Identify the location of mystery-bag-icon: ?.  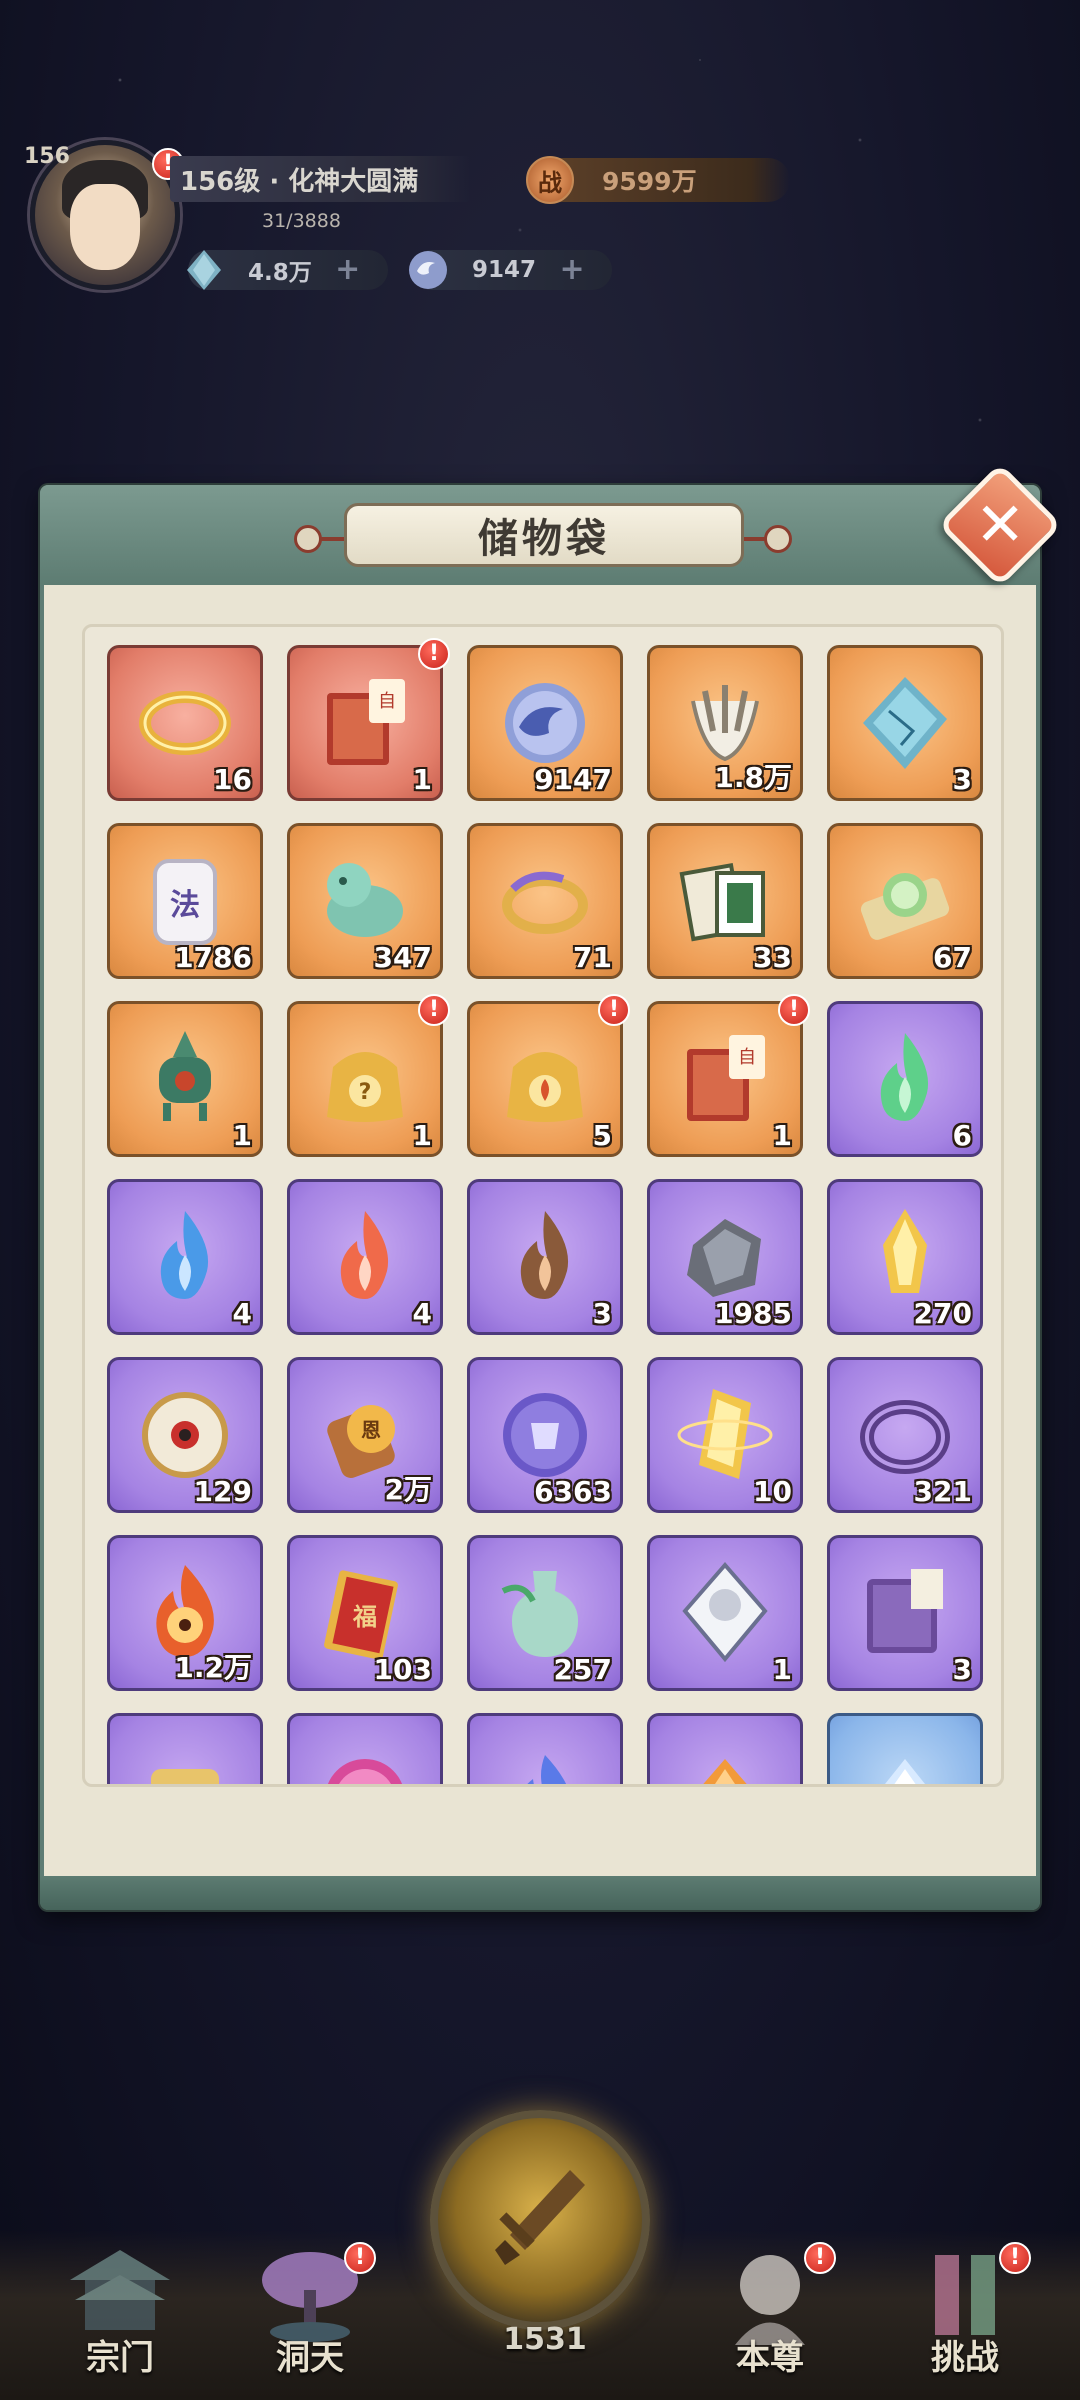
(365, 1079).